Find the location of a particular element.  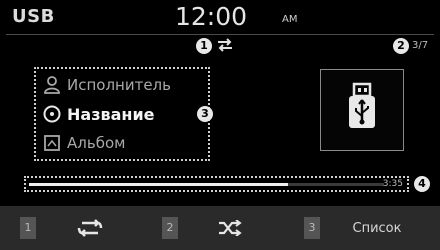

title-text: Название is located at coordinates (111, 114).